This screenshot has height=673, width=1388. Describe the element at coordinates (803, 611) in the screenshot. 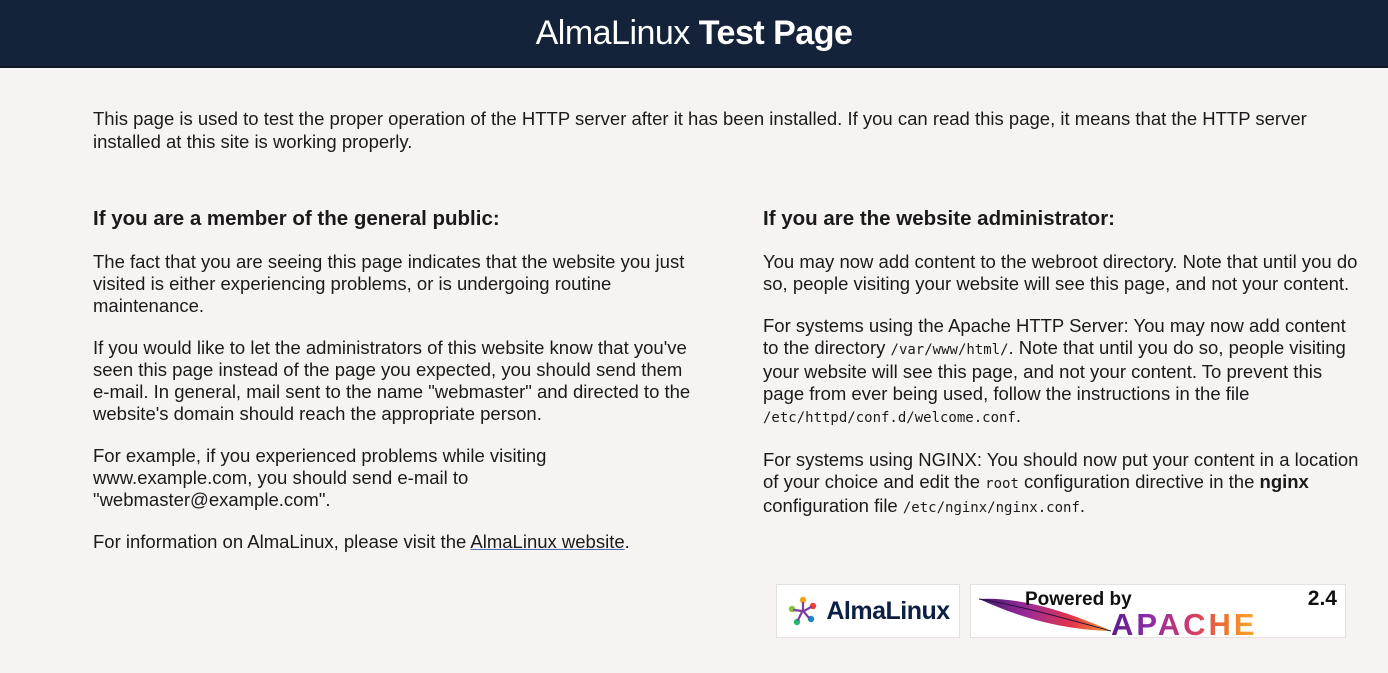

I see `almalinux-logo-icon` at that location.